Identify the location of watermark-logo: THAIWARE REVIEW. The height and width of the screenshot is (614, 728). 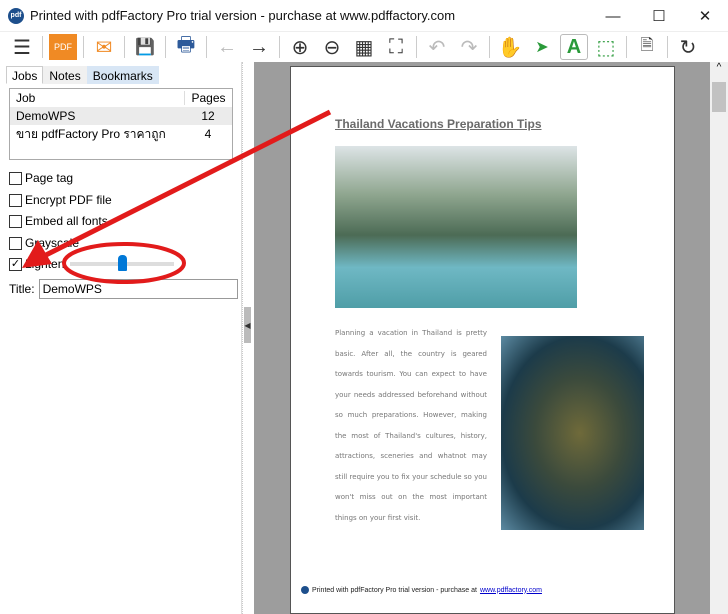
(86, 544).